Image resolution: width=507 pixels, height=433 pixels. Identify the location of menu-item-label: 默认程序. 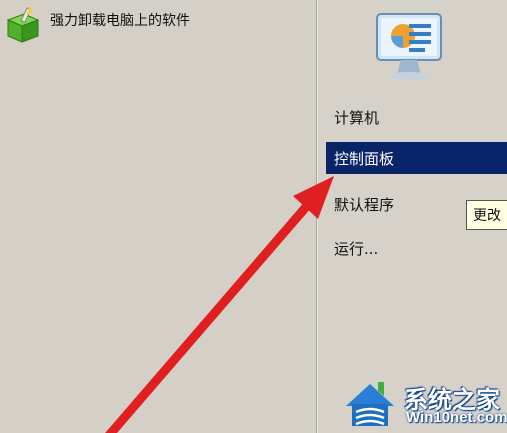
(364, 204).